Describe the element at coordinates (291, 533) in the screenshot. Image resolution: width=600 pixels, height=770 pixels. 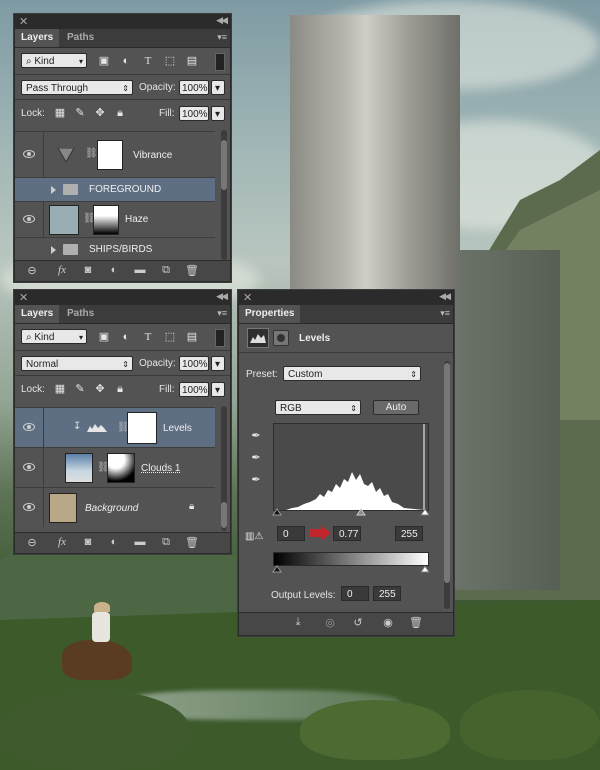
I see `input-black-field: 0` at that location.